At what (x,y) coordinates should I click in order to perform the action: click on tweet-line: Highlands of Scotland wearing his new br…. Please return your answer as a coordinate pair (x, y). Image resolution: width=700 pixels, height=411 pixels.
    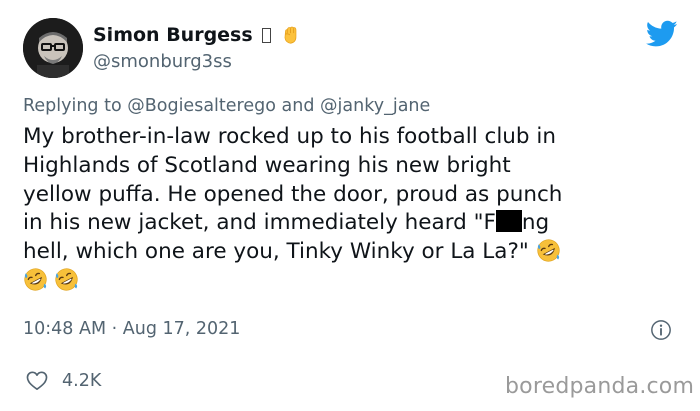
    Looking at the image, I should click on (267, 165).